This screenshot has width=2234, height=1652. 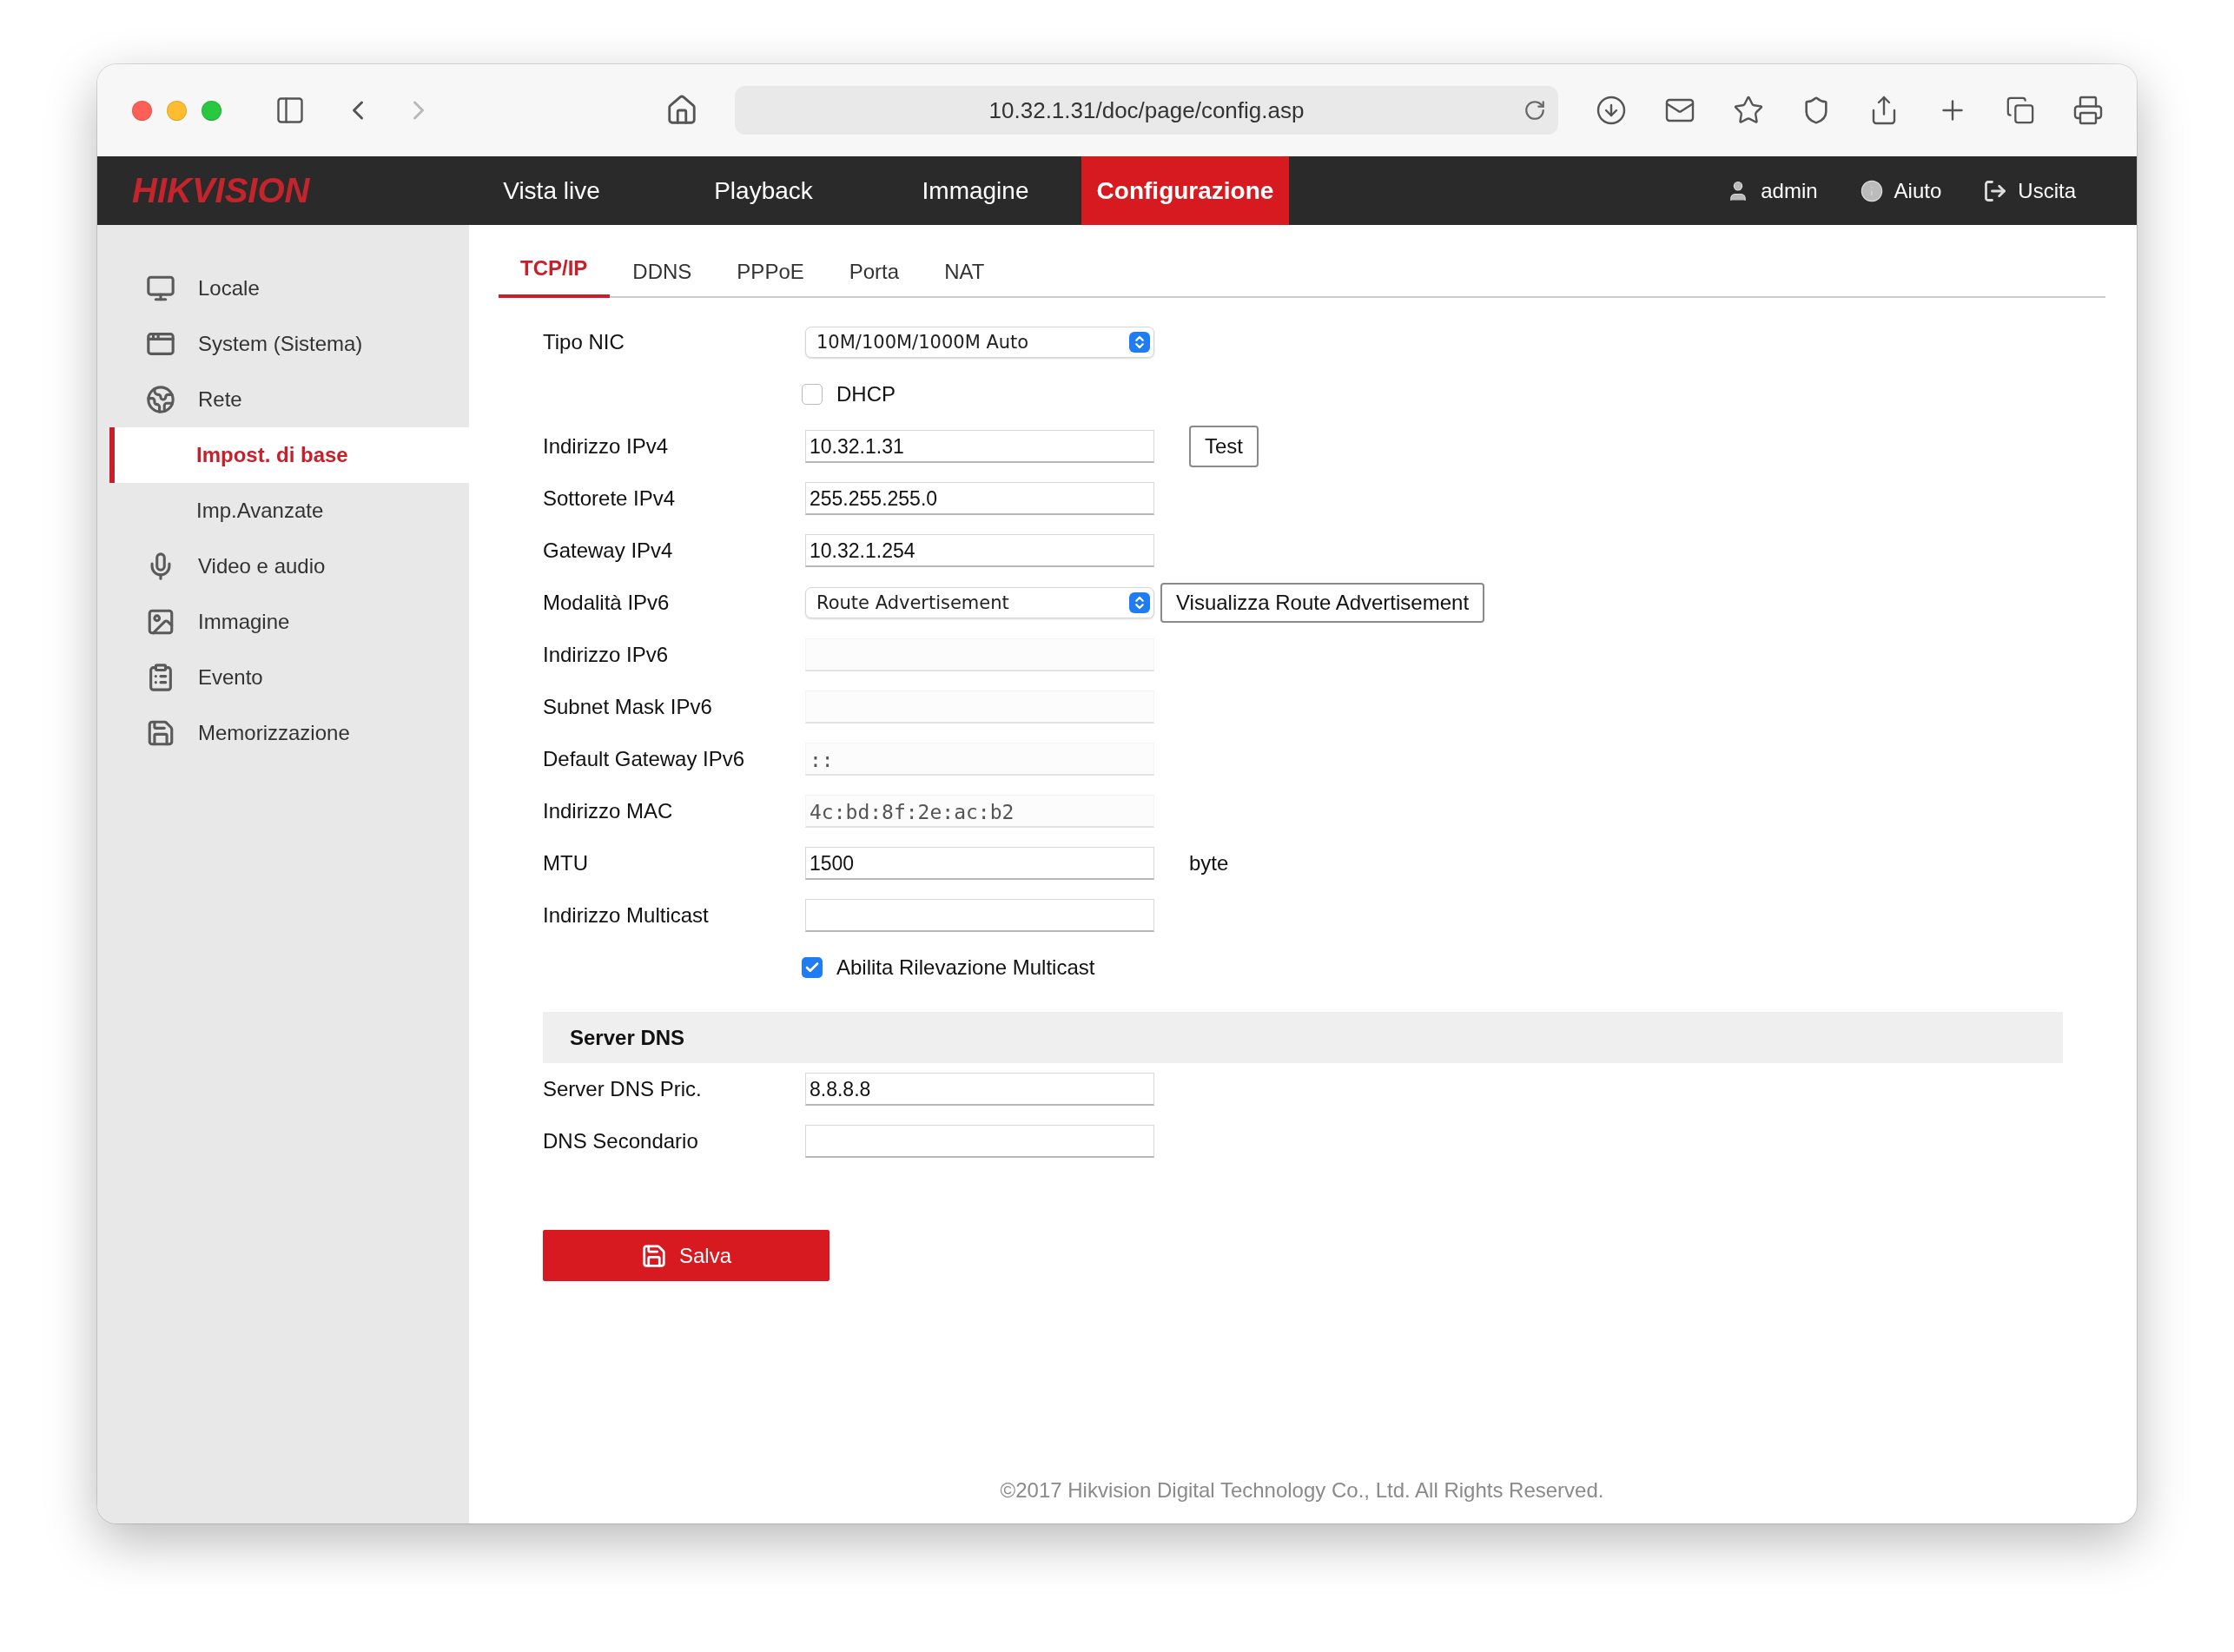 What do you see at coordinates (607, 603) in the screenshot?
I see `field-label: Modalità IPv6` at bounding box center [607, 603].